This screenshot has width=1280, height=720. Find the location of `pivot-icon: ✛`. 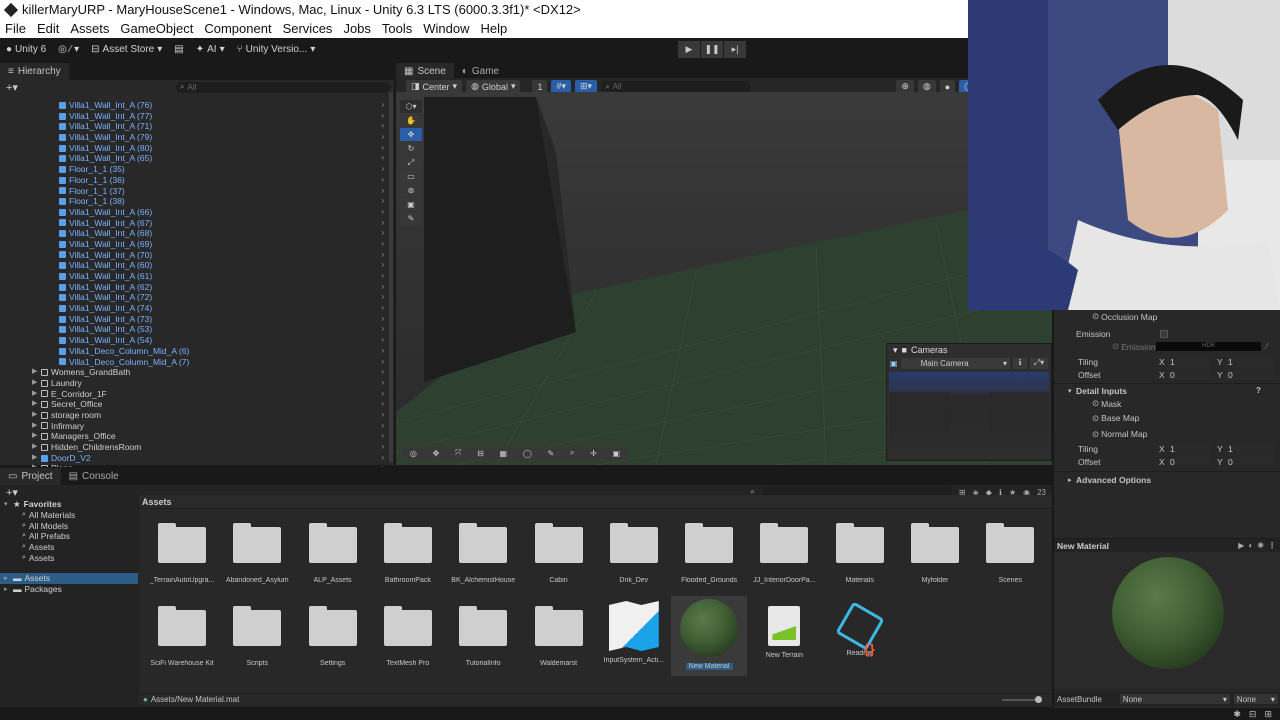

pivot-icon: ✛ is located at coordinates (593, 453).